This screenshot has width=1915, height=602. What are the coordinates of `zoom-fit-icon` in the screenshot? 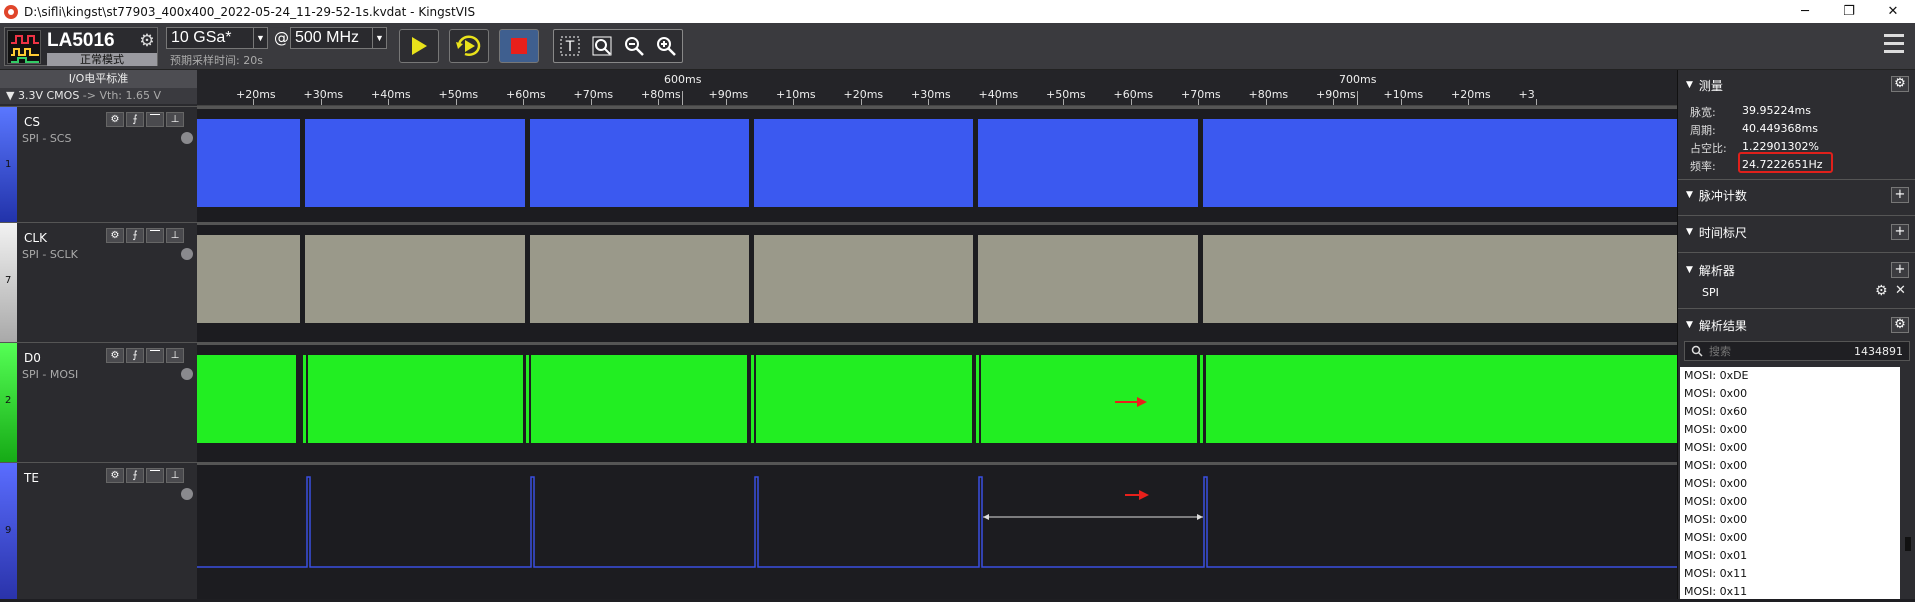 It's located at (602, 46).